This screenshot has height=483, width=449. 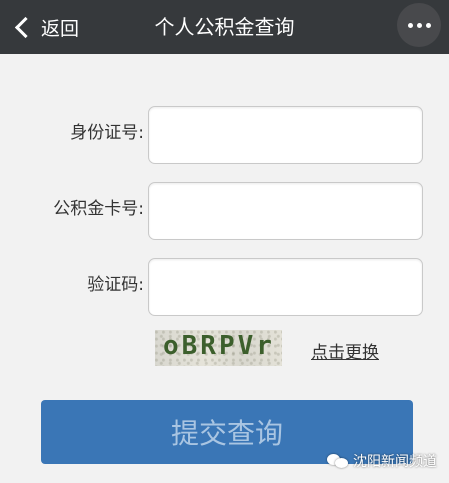 I want to click on fund-card-input, so click(x=285, y=211).